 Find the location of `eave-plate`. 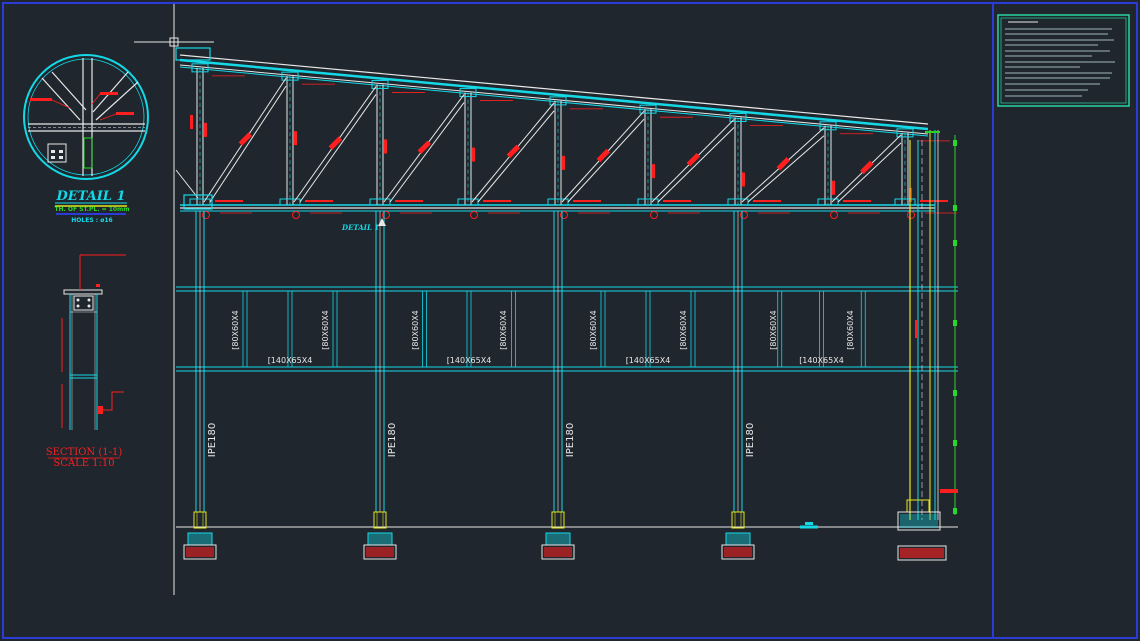

eave-plate is located at coordinates (193, 54).